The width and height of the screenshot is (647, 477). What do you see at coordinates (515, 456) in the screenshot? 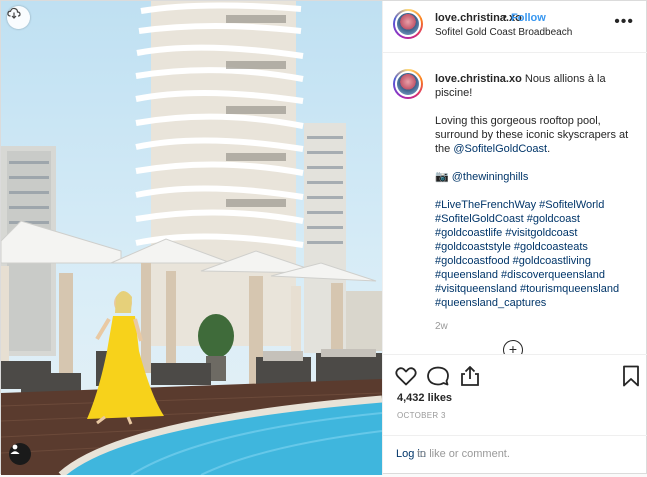
I see `login-bar: Log in to like or comment.` at bounding box center [515, 456].